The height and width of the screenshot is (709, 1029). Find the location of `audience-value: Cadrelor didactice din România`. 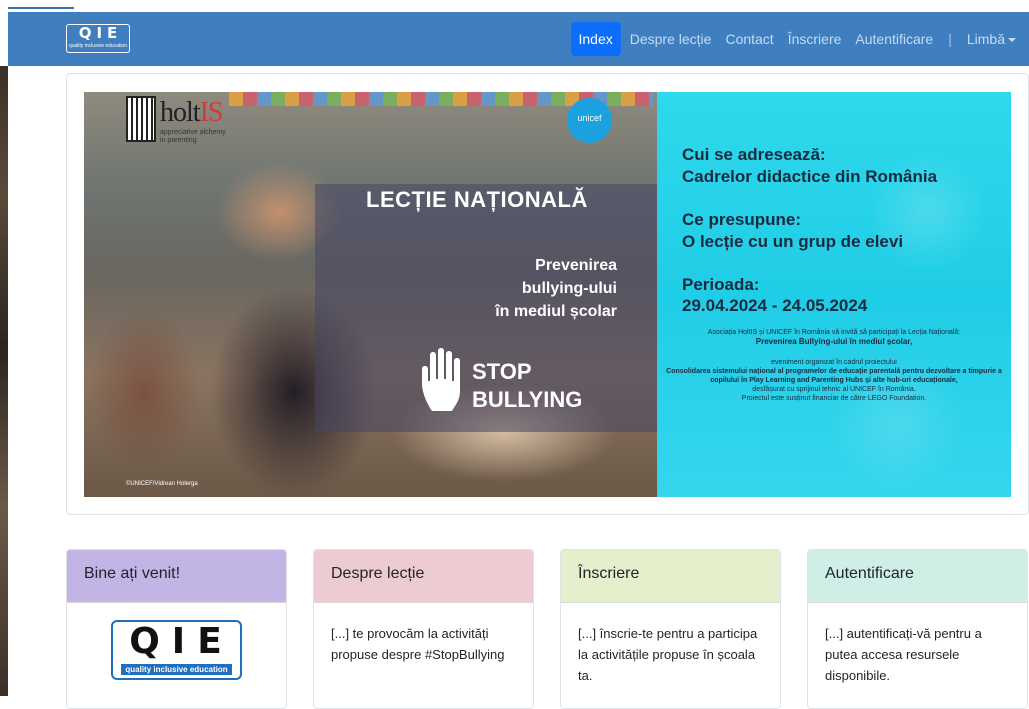

audience-value: Cadrelor didactice din România is located at coordinates (810, 176).